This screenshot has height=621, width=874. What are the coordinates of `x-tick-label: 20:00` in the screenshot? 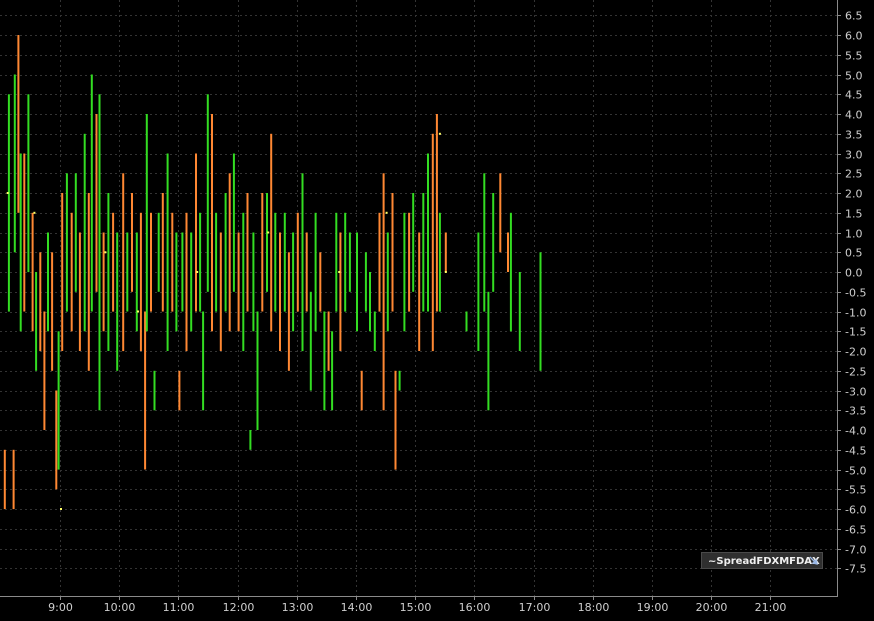 It's located at (712, 607).